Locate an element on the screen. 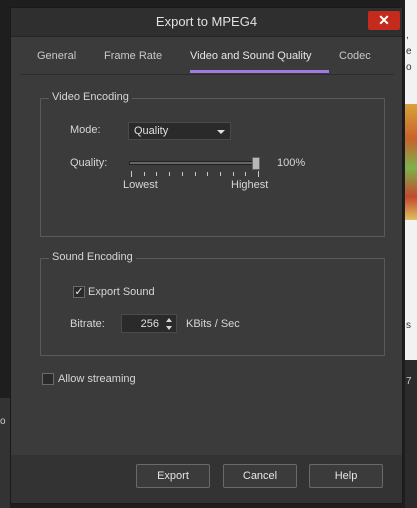  close-button: ✕ is located at coordinates (384, 20).